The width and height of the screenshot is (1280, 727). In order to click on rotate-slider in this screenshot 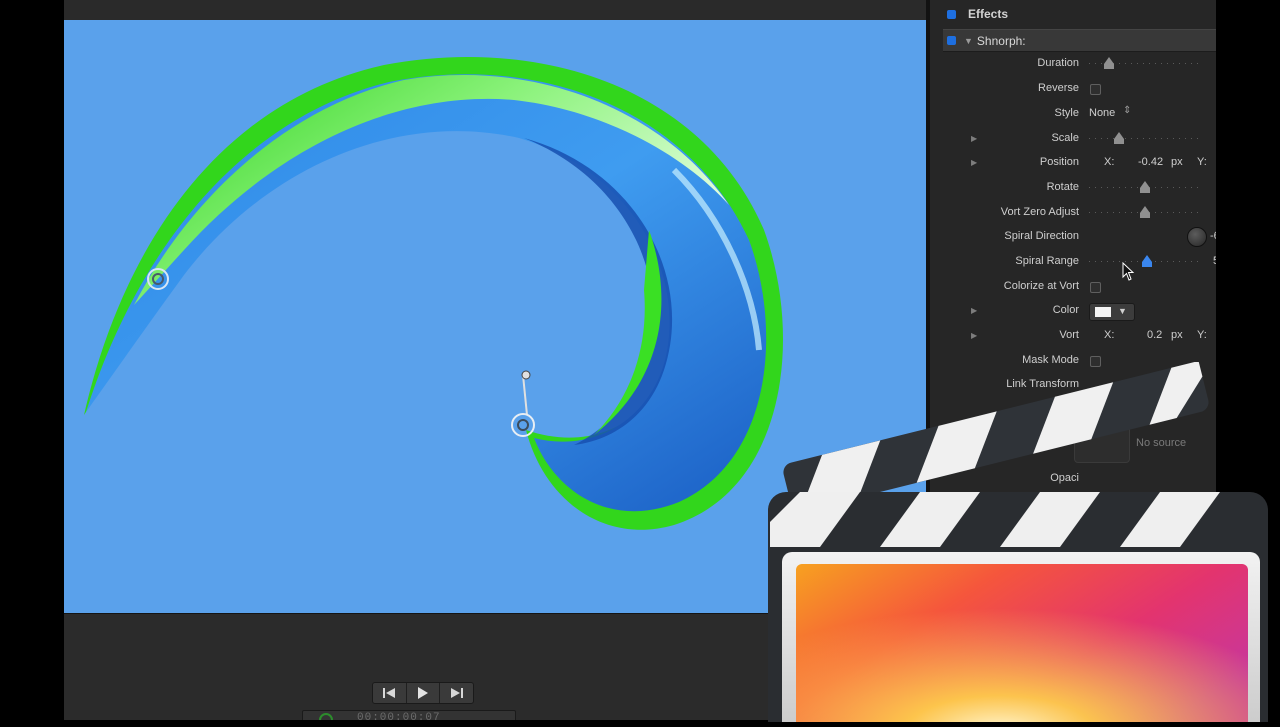, I will do `click(1145, 187)`.